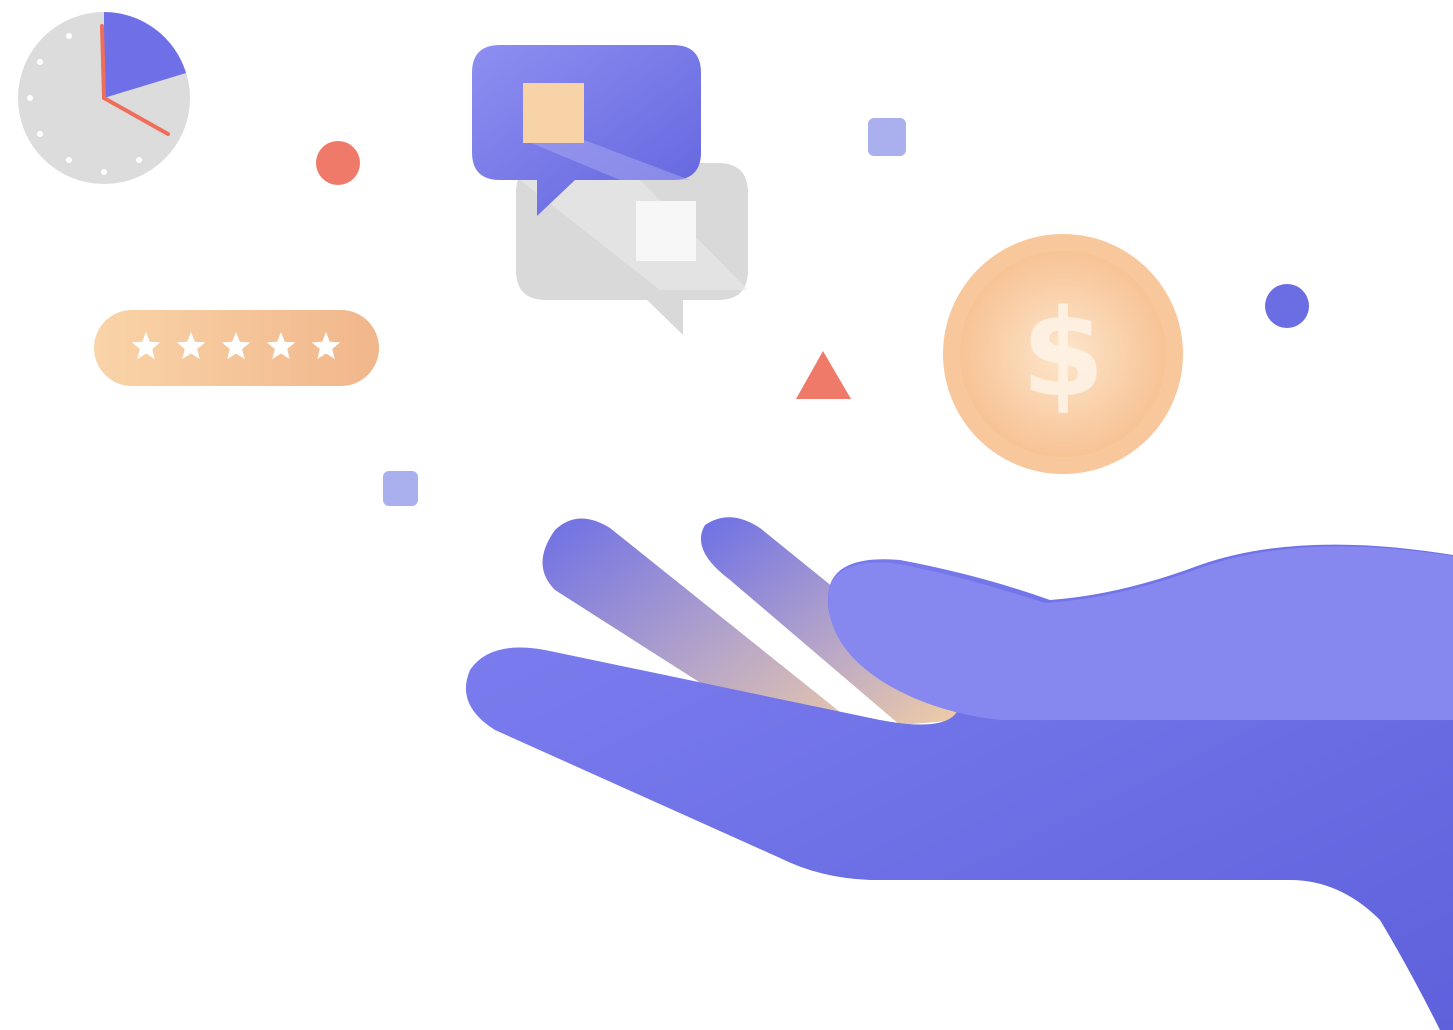 Image resolution: width=1453 pixels, height=1030 pixels. I want to click on coral-dot-icon, so click(338, 163).